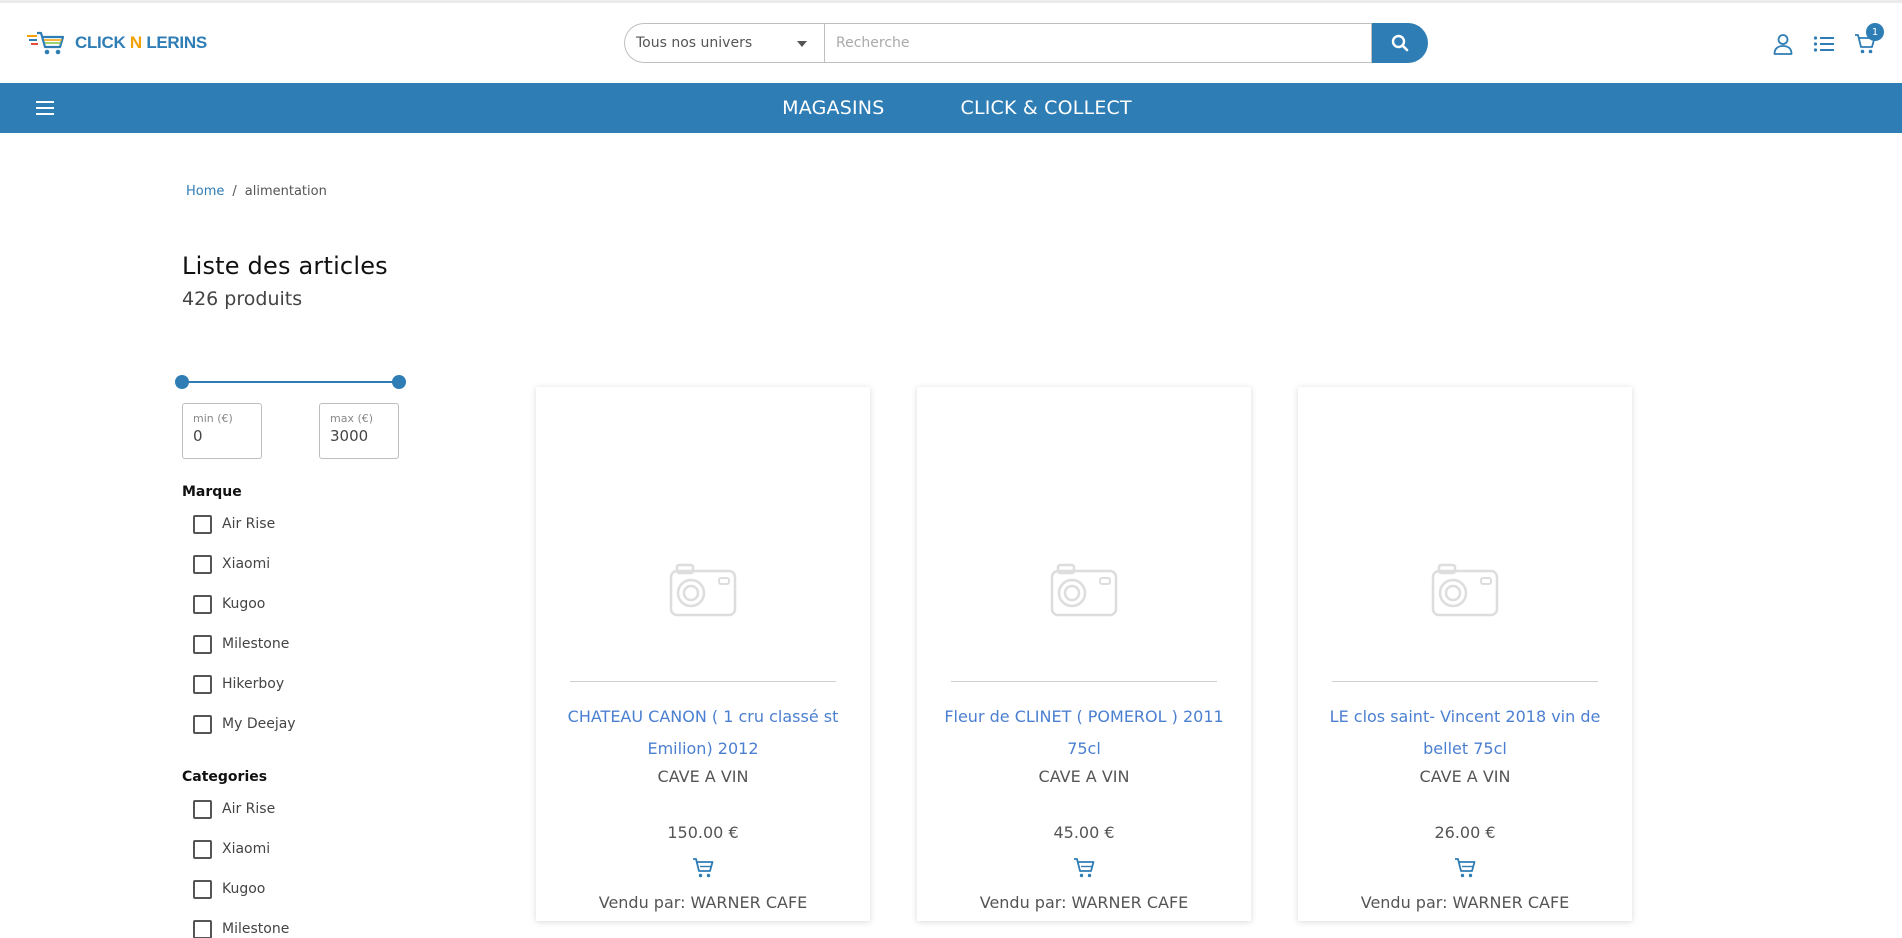 This screenshot has width=1902, height=938. I want to click on product-name: Fleur de CLINET ( POMEROL ) 2011 75cl, so click(1084, 733).